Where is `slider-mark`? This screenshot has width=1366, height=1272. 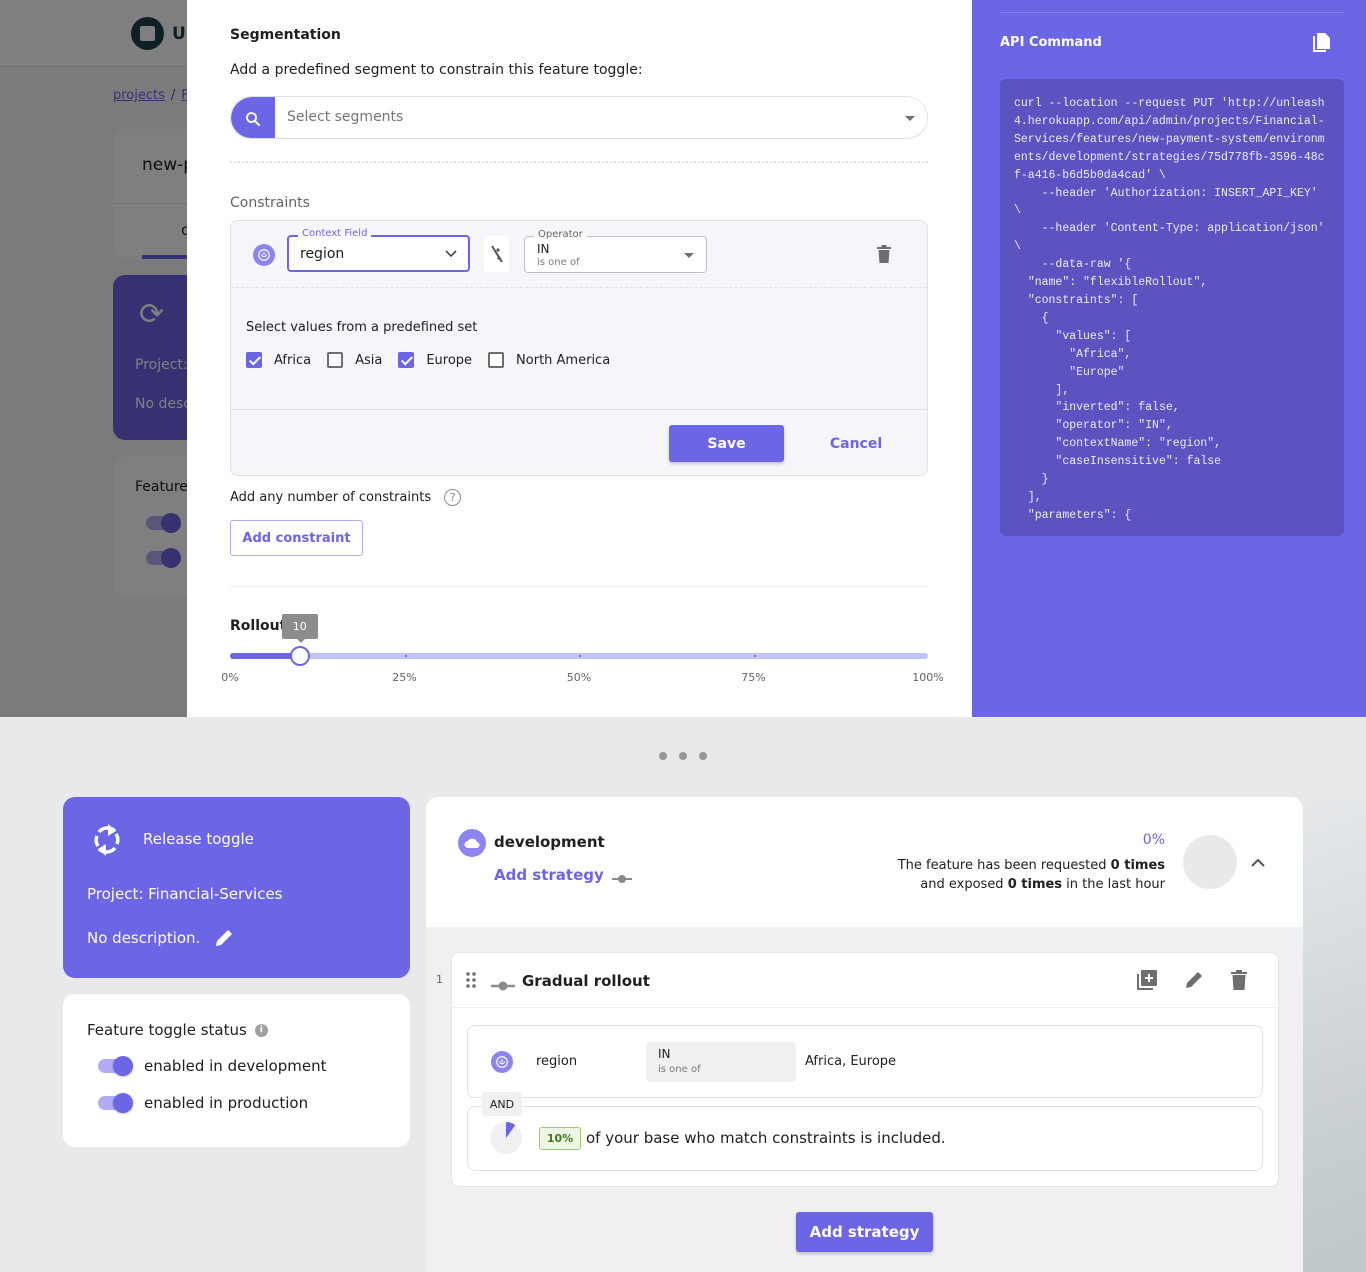 slider-mark is located at coordinates (405, 656).